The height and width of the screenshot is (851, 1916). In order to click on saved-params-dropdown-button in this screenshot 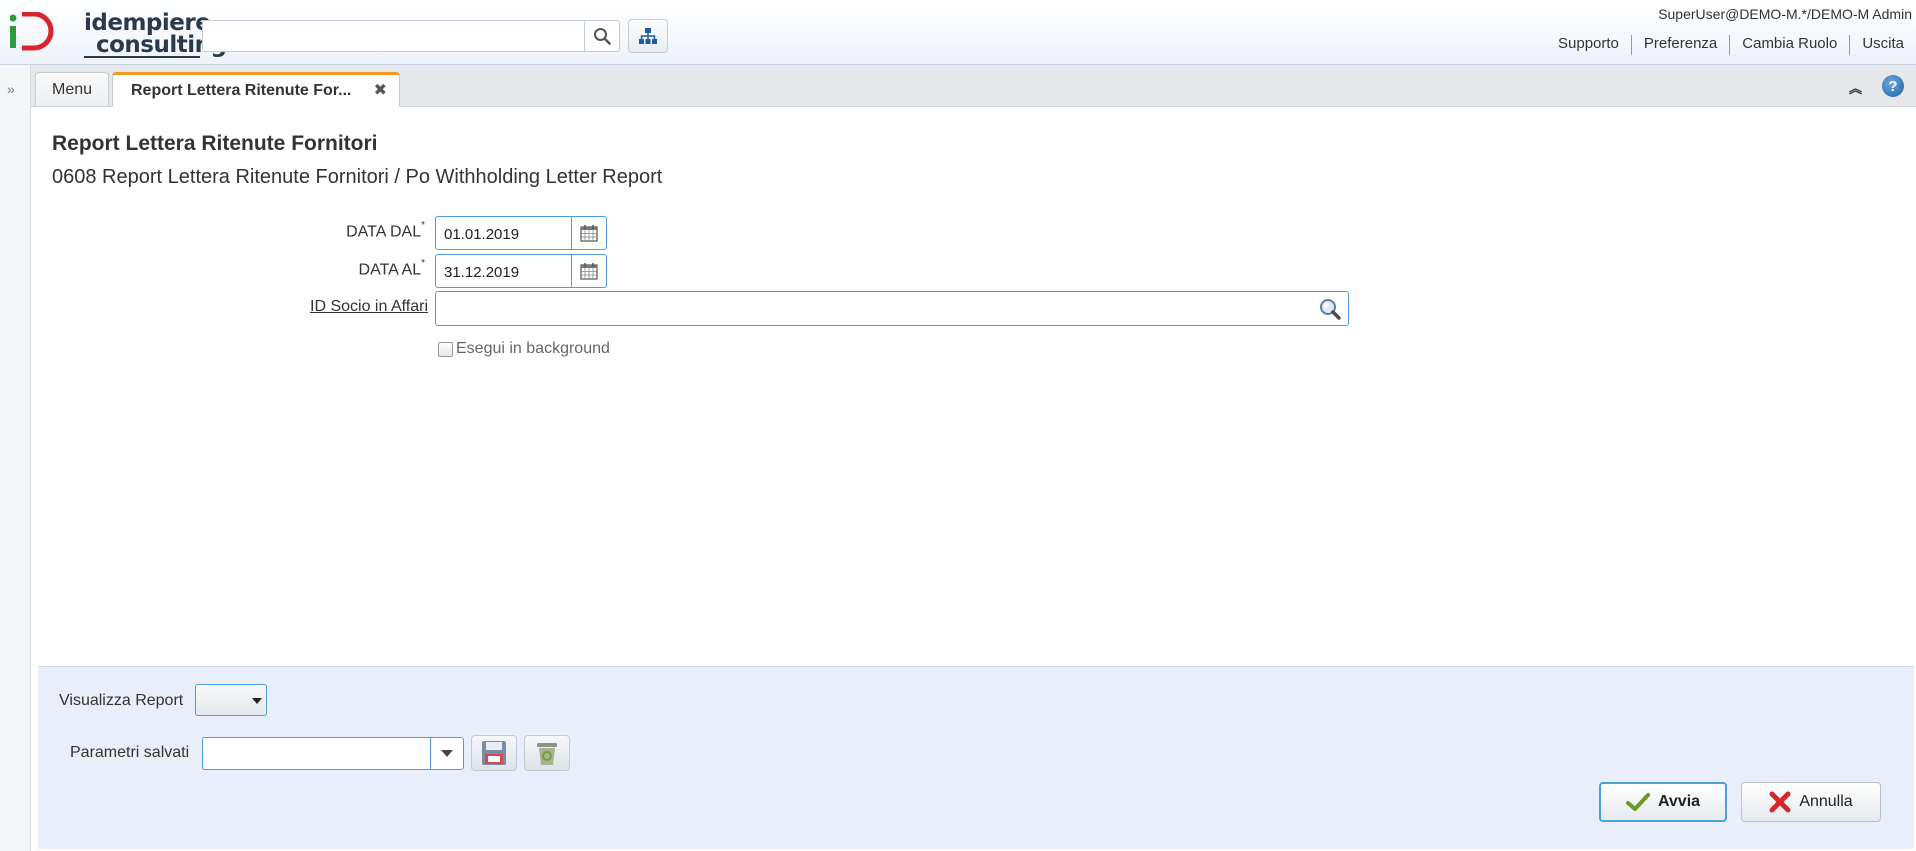, I will do `click(446, 753)`.